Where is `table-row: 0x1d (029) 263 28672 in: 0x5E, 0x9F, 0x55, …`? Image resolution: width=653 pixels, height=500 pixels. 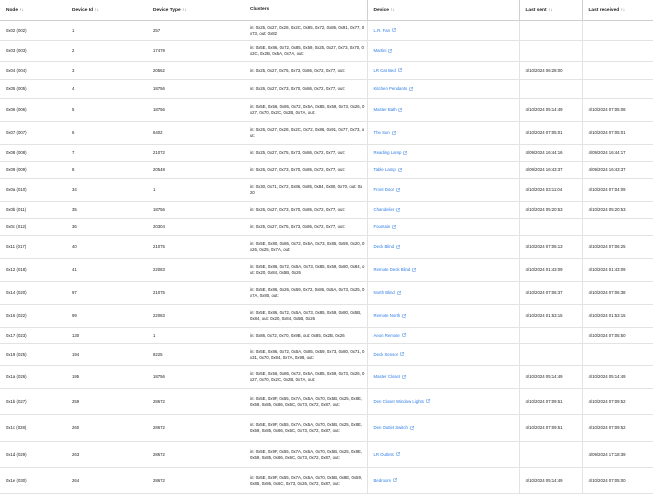 table-row: 0x1d (029) 263 28672 in: 0x5E, 0x9F, 0x55, … is located at coordinates (326, 454).